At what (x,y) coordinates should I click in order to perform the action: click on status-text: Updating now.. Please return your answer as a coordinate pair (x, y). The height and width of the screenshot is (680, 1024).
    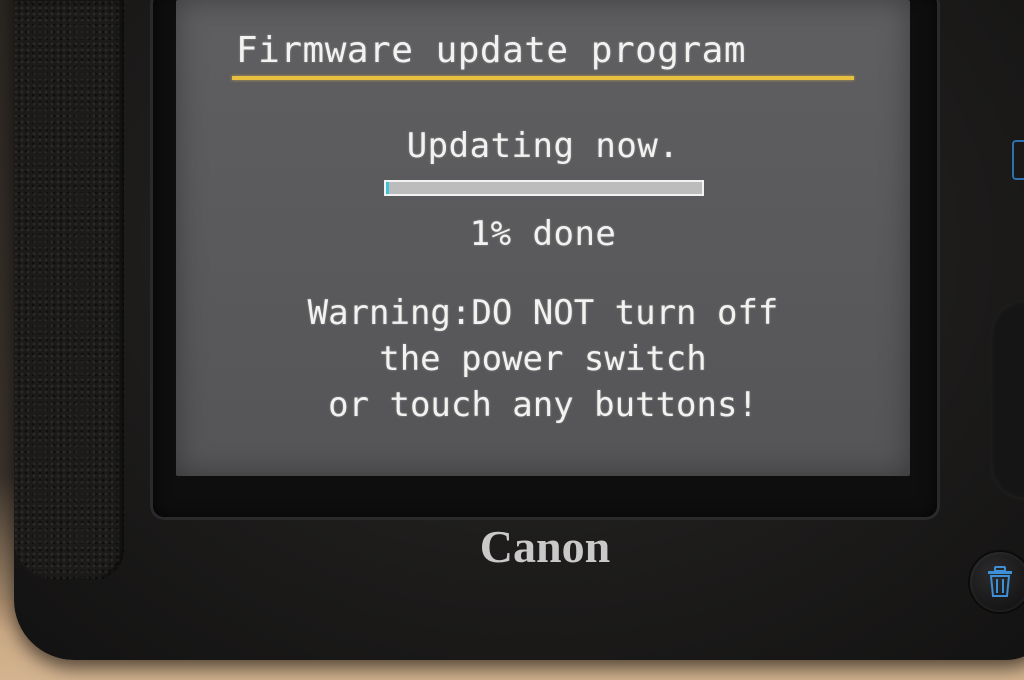
    Looking at the image, I should click on (543, 146).